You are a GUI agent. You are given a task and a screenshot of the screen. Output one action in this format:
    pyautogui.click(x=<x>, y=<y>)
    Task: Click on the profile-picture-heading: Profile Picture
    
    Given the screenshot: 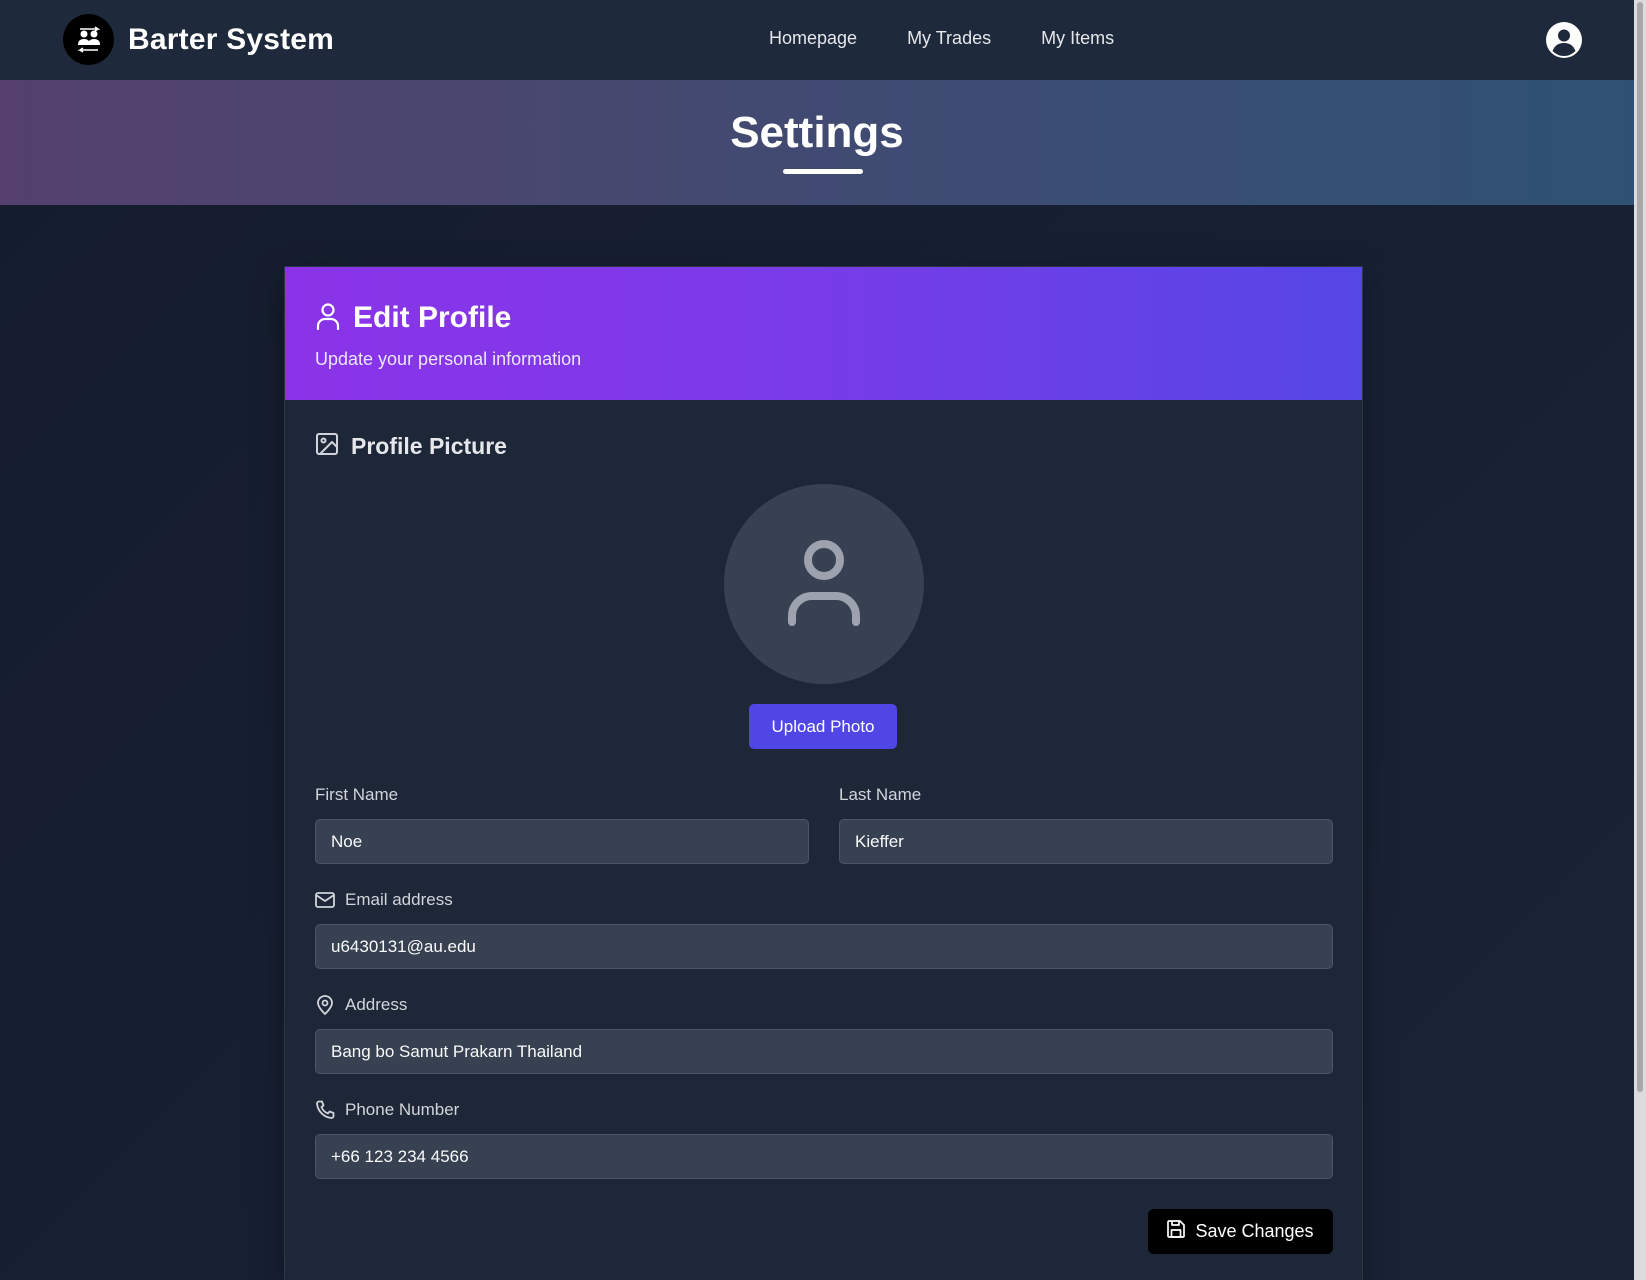 What is the action you would take?
    pyautogui.click(x=411, y=446)
    